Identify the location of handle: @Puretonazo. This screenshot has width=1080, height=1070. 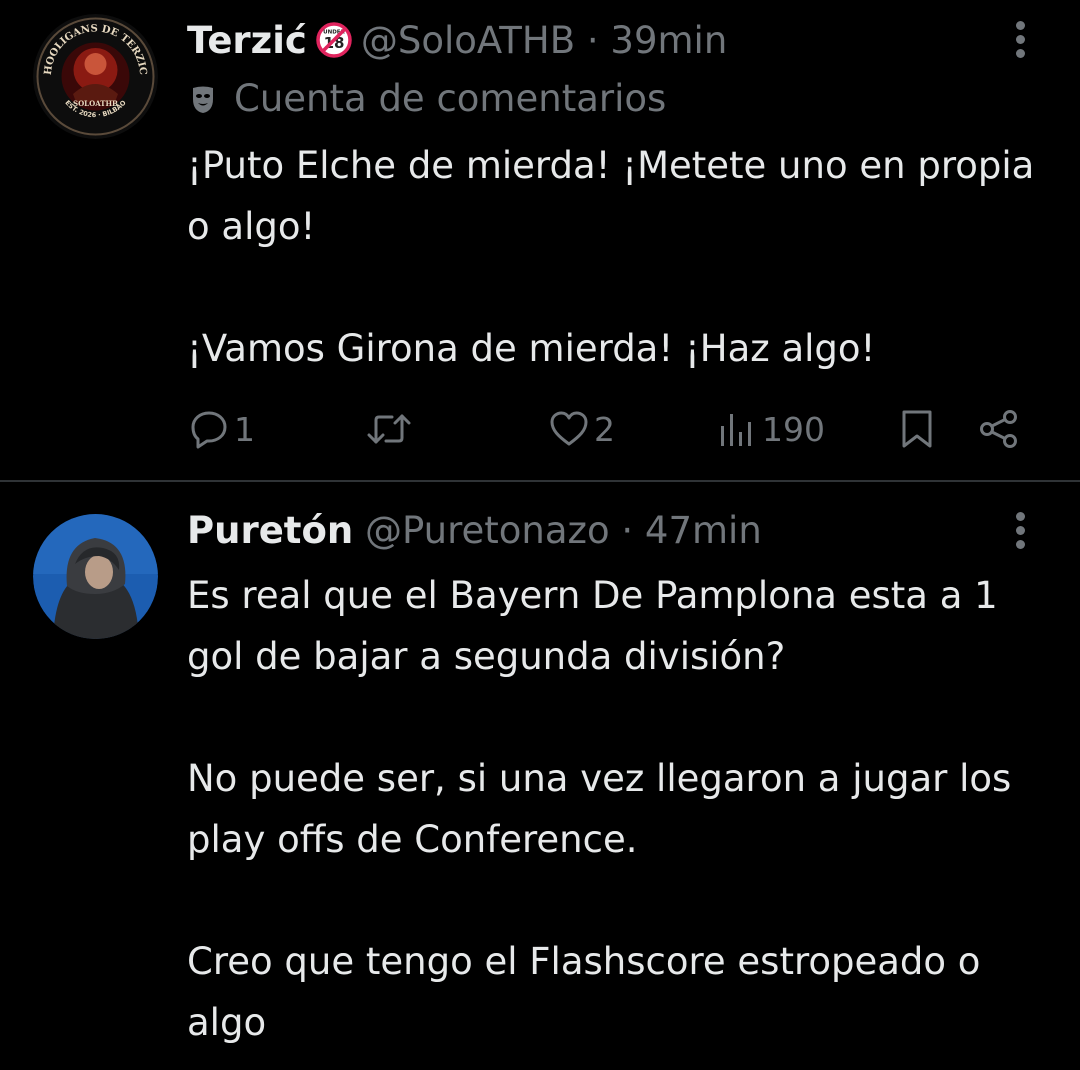
(487, 530).